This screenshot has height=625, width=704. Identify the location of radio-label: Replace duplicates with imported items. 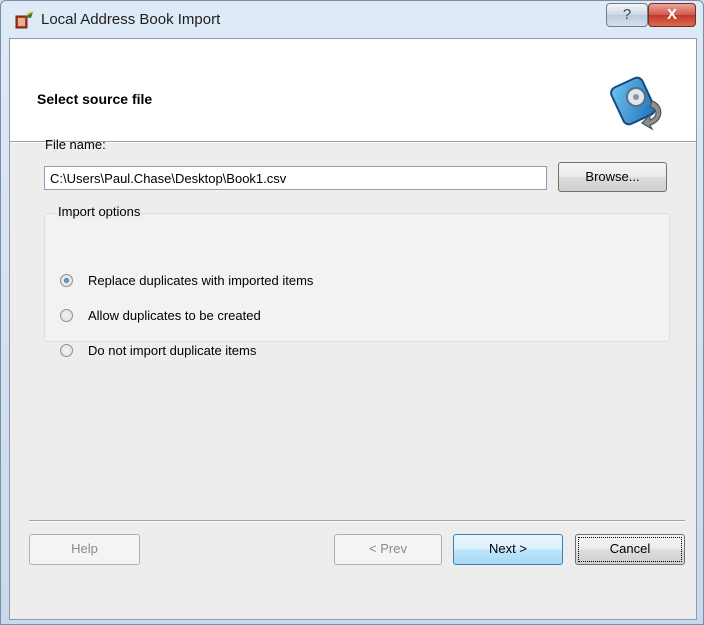
(201, 280).